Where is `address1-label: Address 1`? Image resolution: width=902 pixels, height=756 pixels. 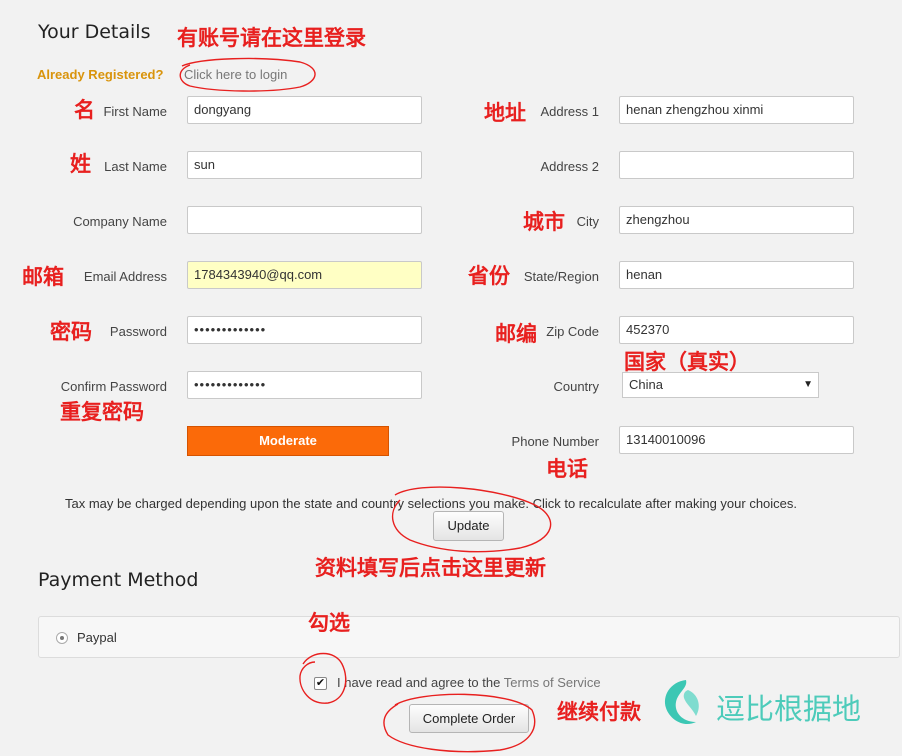 address1-label: Address 1 is located at coordinates (569, 111).